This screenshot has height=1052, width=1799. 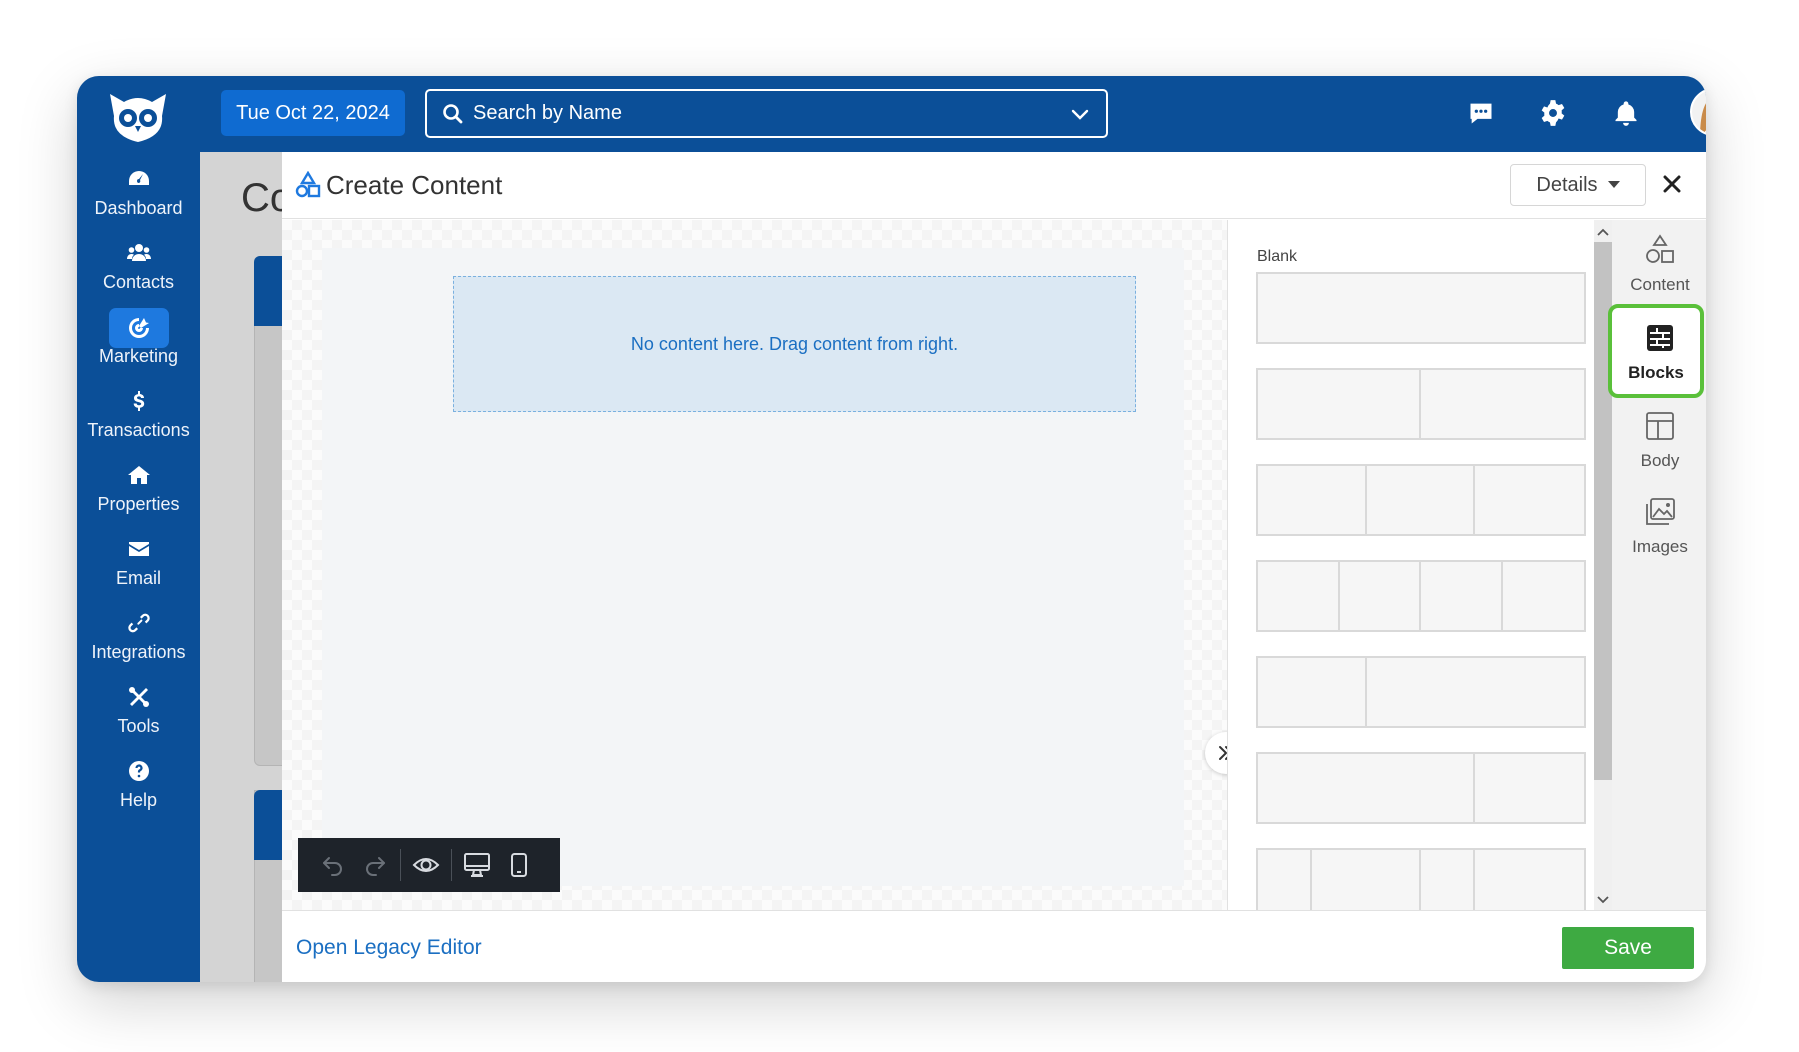 I want to click on block-2-1-columns, so click(x=1421, y=788).